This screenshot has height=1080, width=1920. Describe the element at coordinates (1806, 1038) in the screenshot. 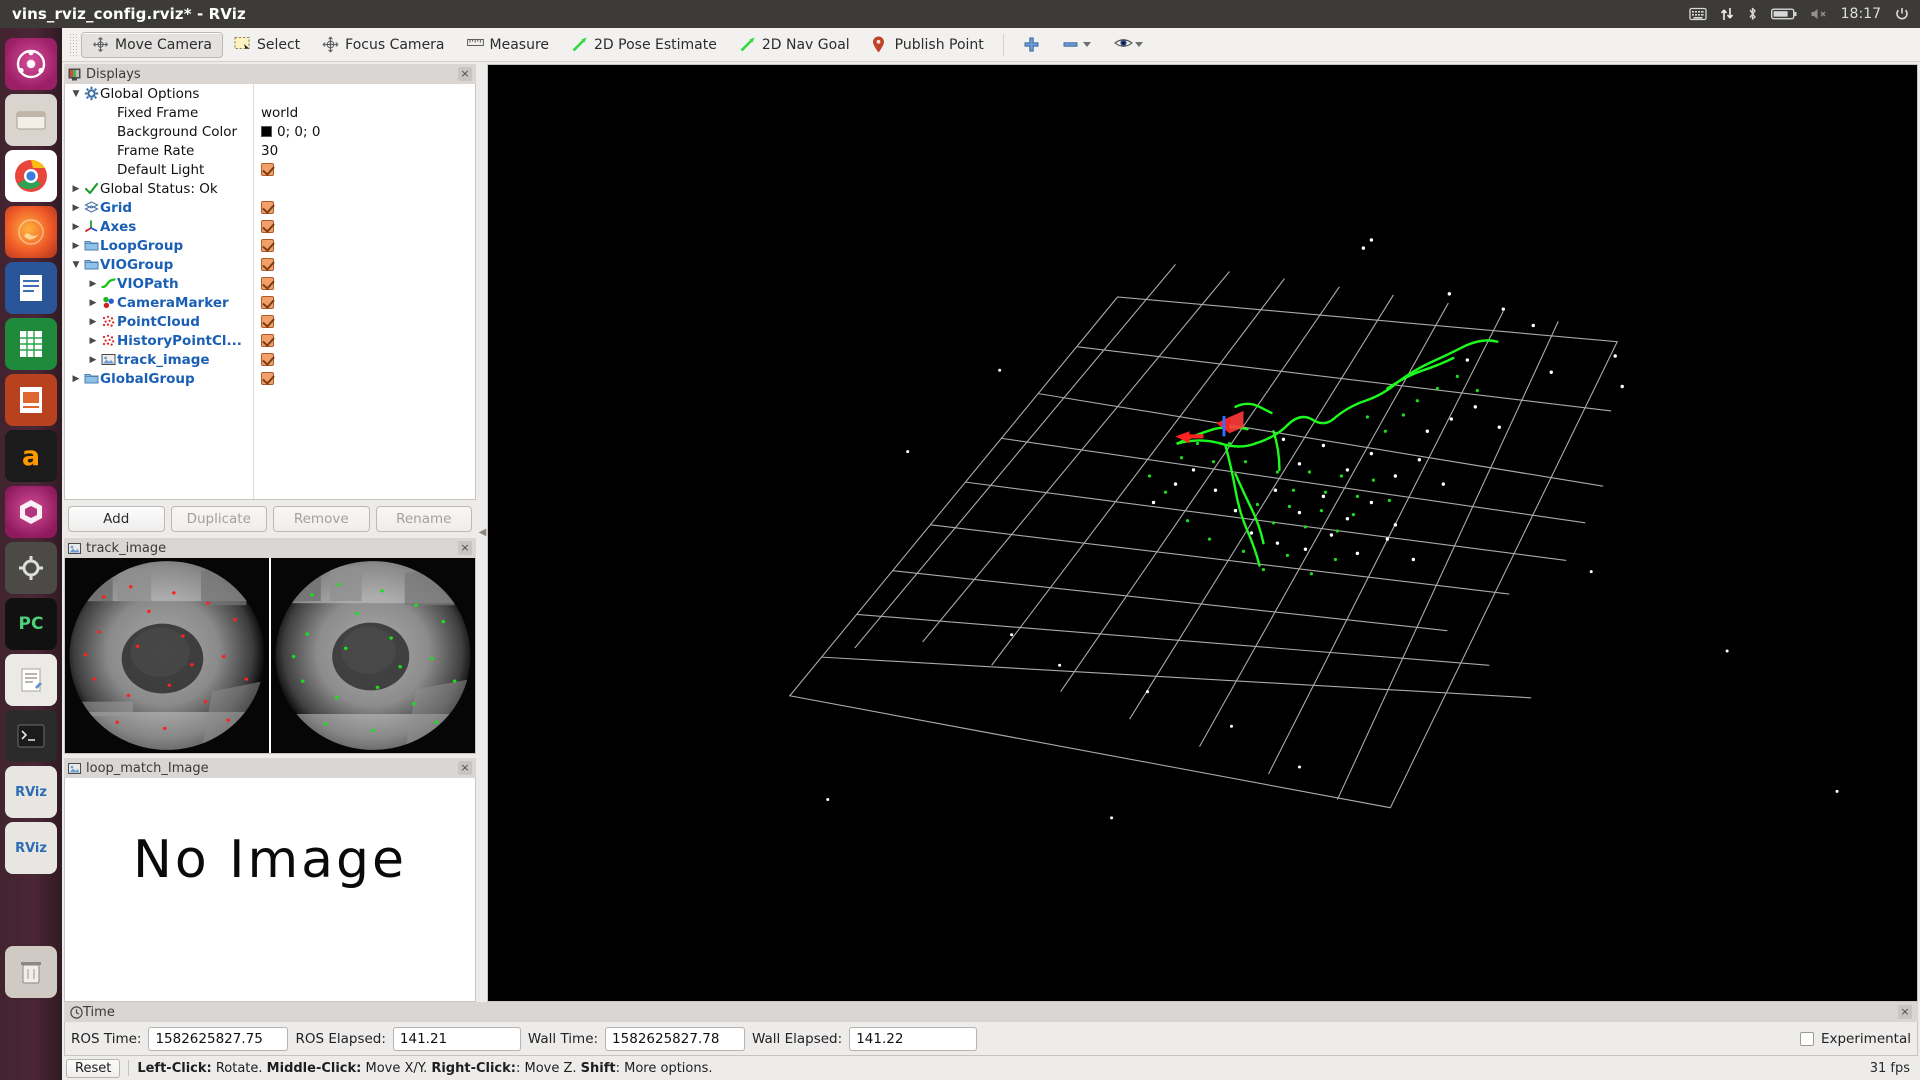

I see `experimental-checkbox` at that location.